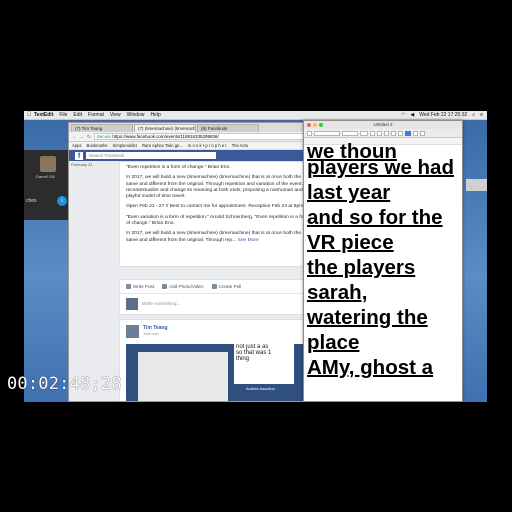 This screenshot has height=512, width=512. Describe the element at coordinates (260, 388) in the screenshot. I see `screenshot-caption: Andrés Assolina` at that location.